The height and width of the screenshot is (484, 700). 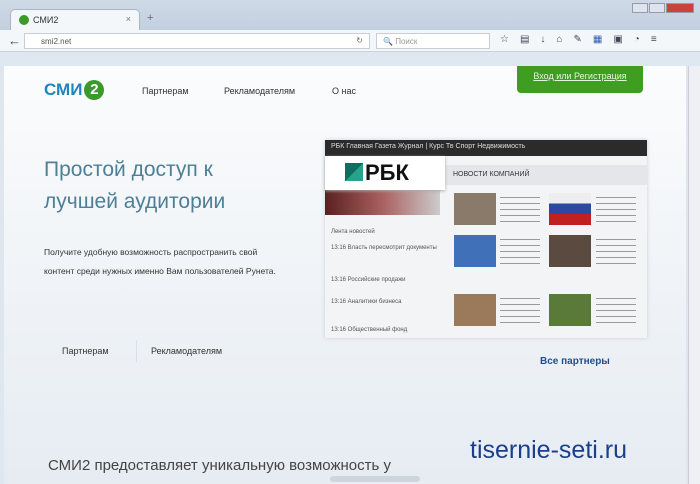 I want to click on clipboard-icon: ▤, so click(x=524, y=39).